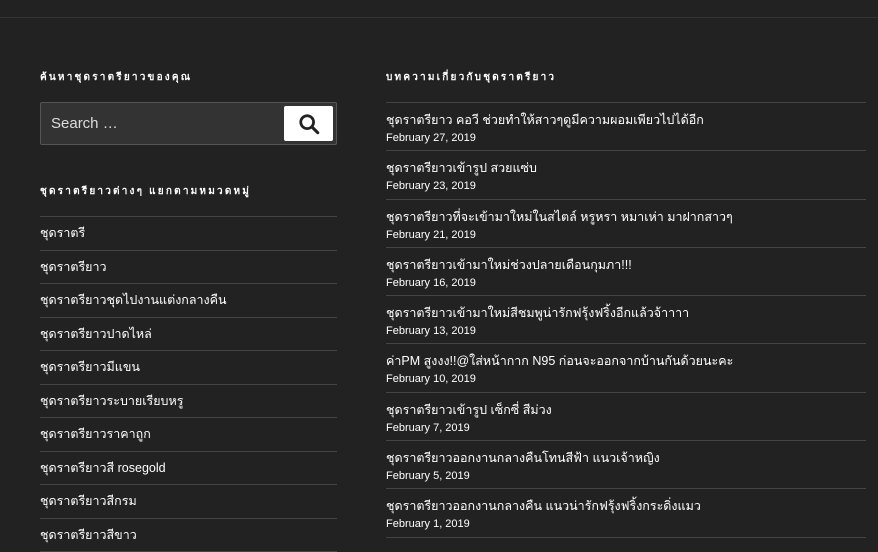 This screenshot has width=878, height=552. I want to click on category-link: ชุดราตรียาวชุดไปงานแต่งกลางคืน, so click(133, 300).